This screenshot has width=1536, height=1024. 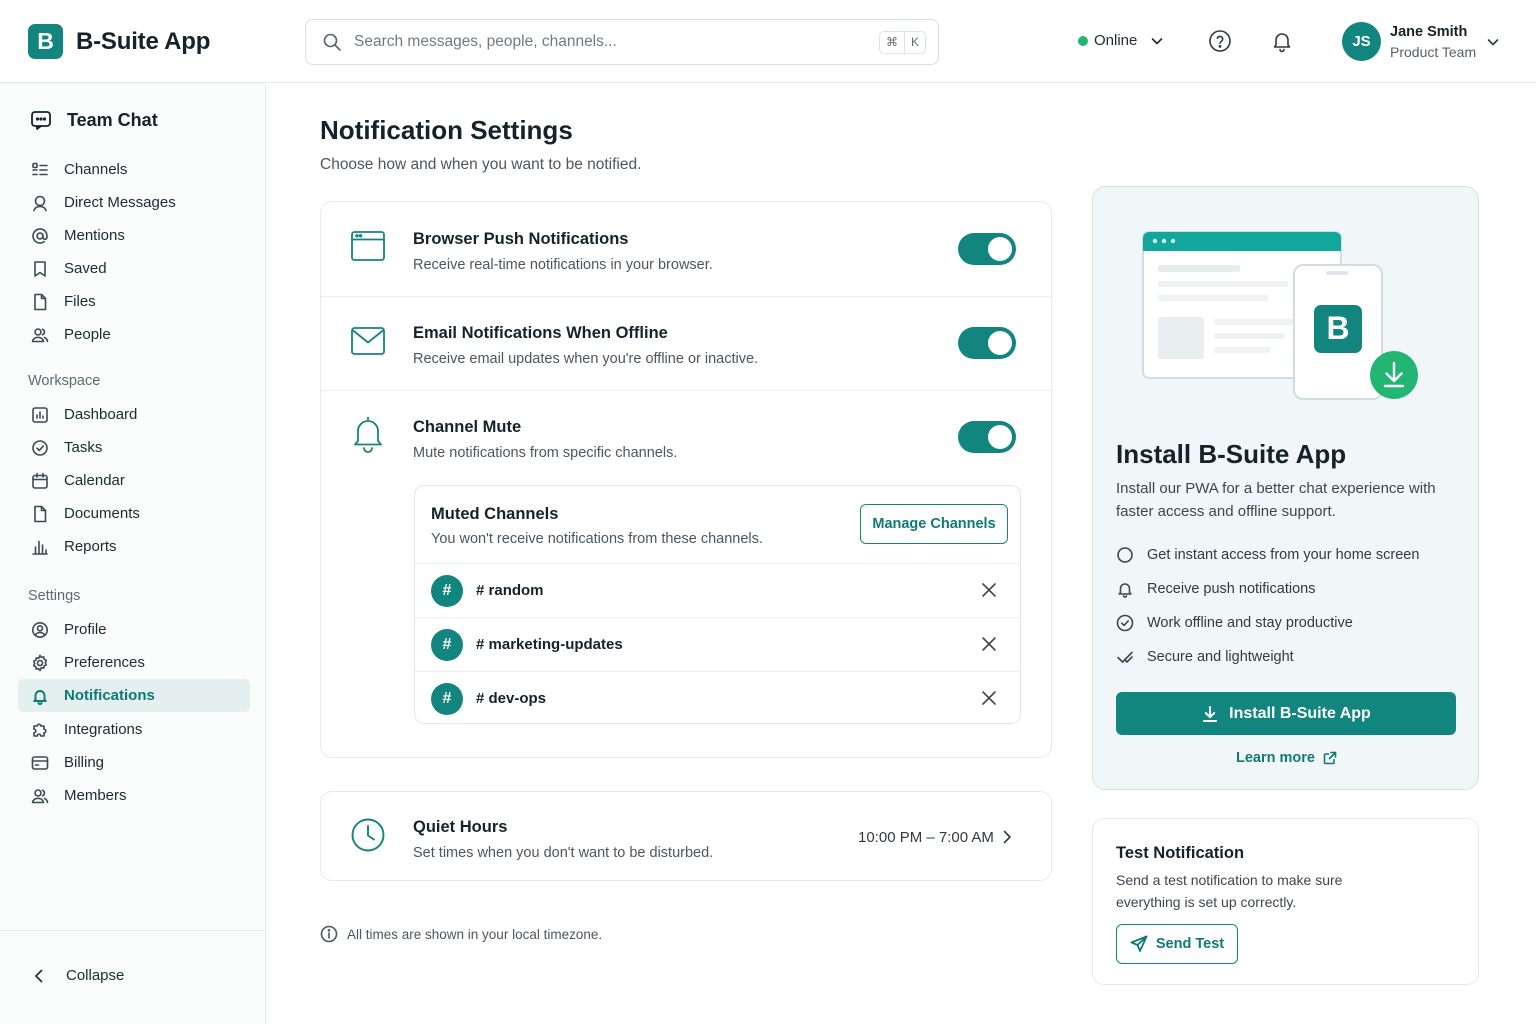 What do you see at coordinates (134, 480) in the screenshot?
I see `sidebar-item-calendar: Calendar` at bounding box center [134, 480].